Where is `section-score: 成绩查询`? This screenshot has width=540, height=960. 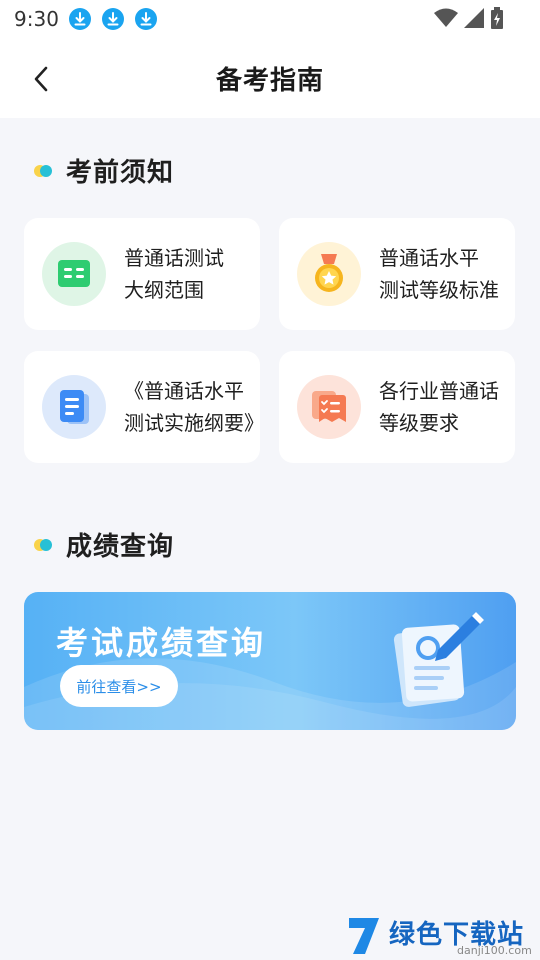
section-score: 成绩查询 is located at coordinates (104, 544).